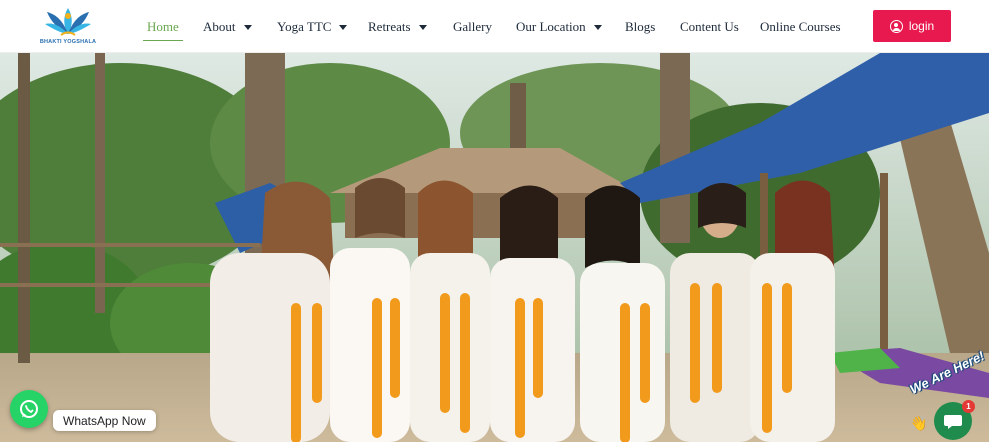  I want to click on nav-item-content-us: Content Us, so click(709, 27).